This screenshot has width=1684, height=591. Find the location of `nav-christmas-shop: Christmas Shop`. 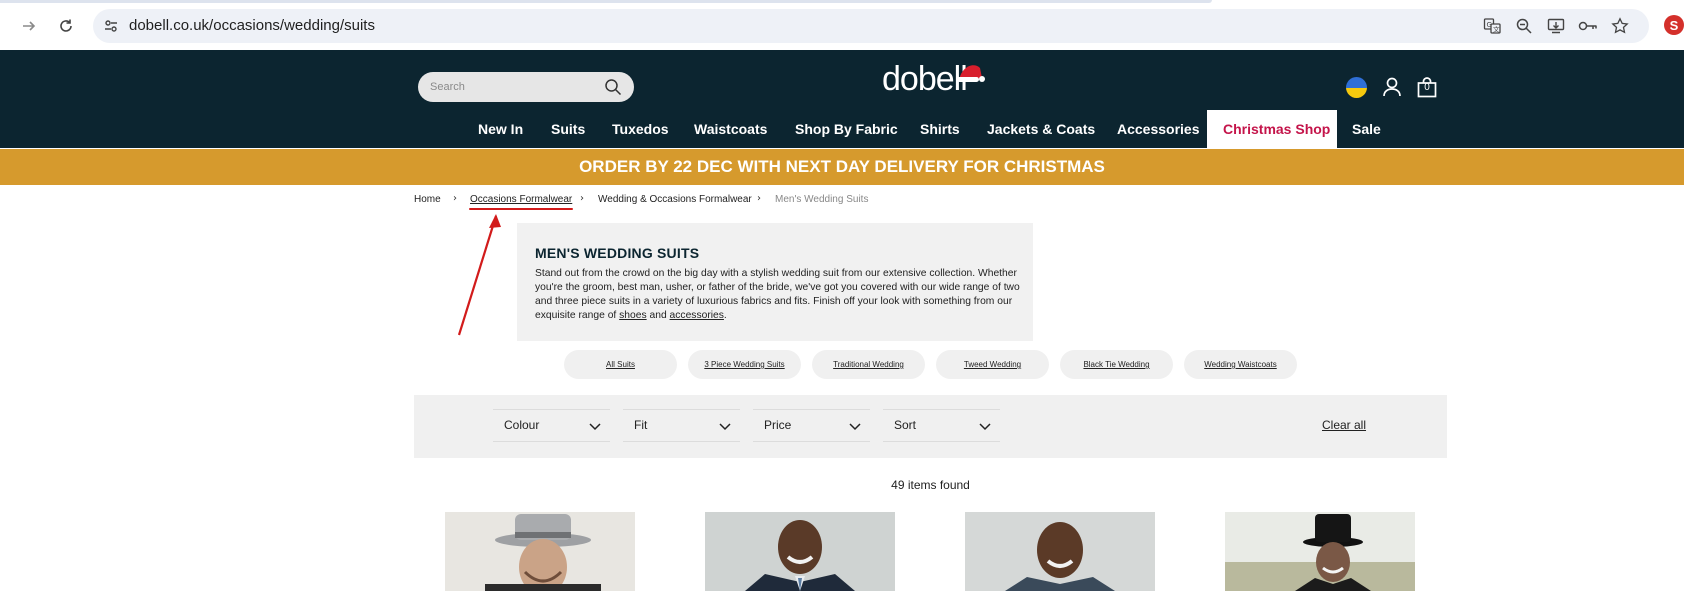

nav-christmas-shop: Christmas Shop is located at coordinates (1272, 129).